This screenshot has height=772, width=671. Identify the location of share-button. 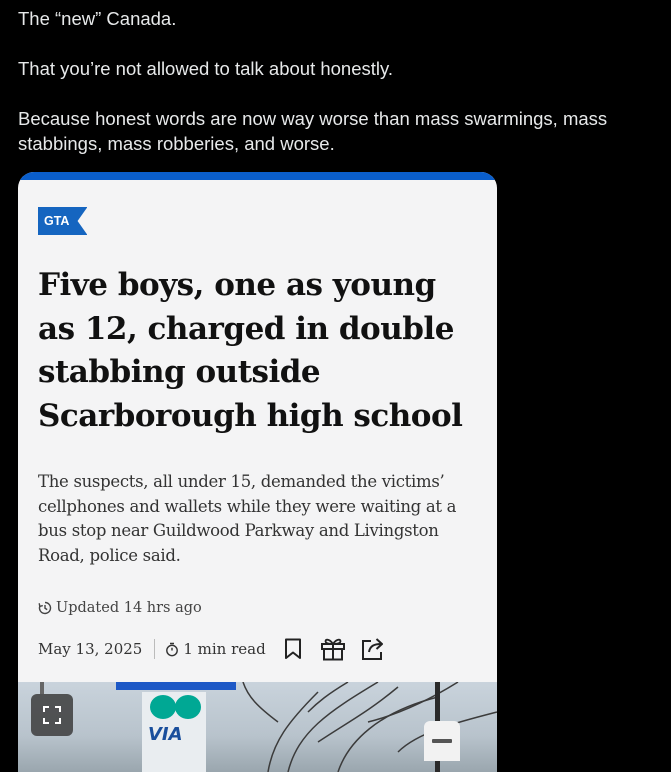
(373, 649).